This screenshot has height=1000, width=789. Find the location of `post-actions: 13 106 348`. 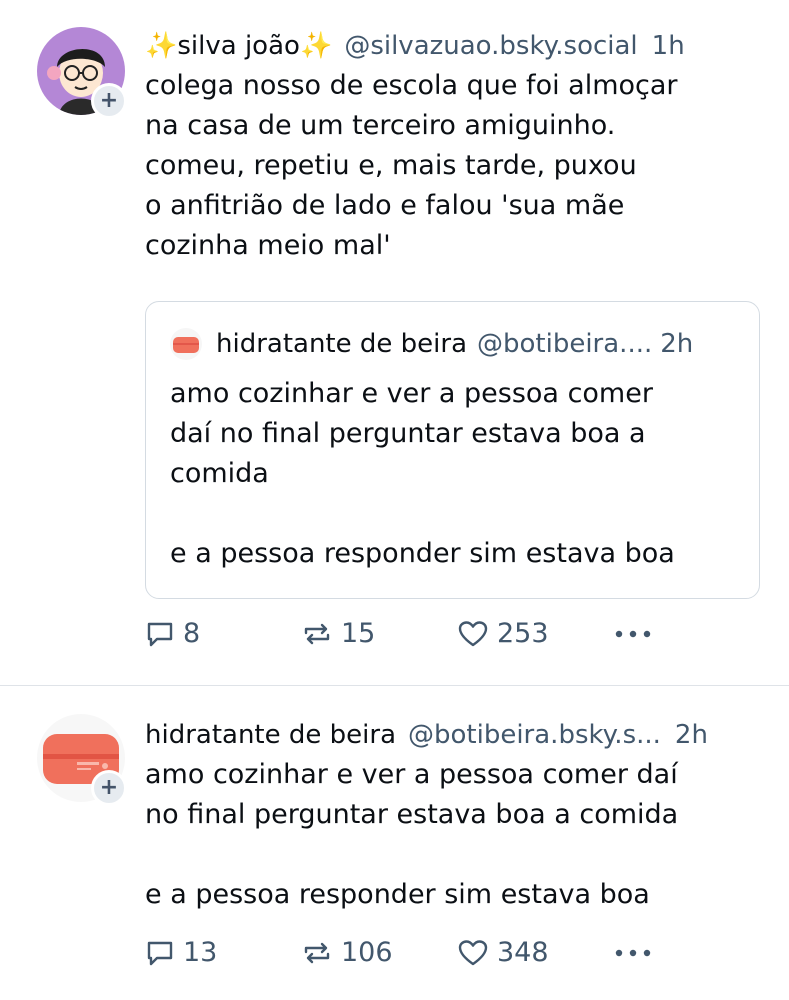

post-actions: 13 106 348 is located at coordinates (399, 952).